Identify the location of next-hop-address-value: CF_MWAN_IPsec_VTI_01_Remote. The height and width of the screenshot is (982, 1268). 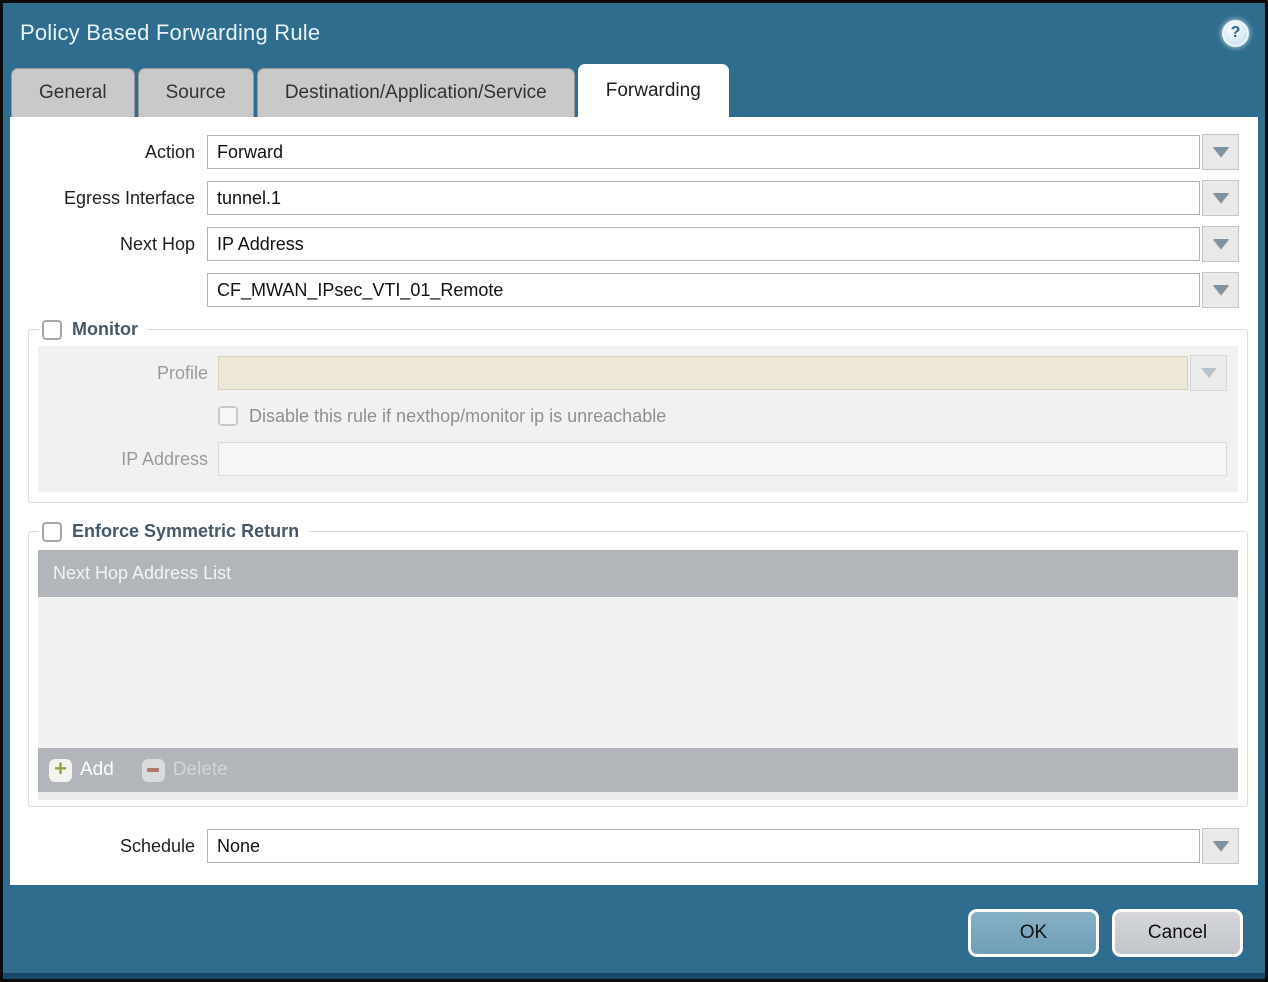
(703, 290).